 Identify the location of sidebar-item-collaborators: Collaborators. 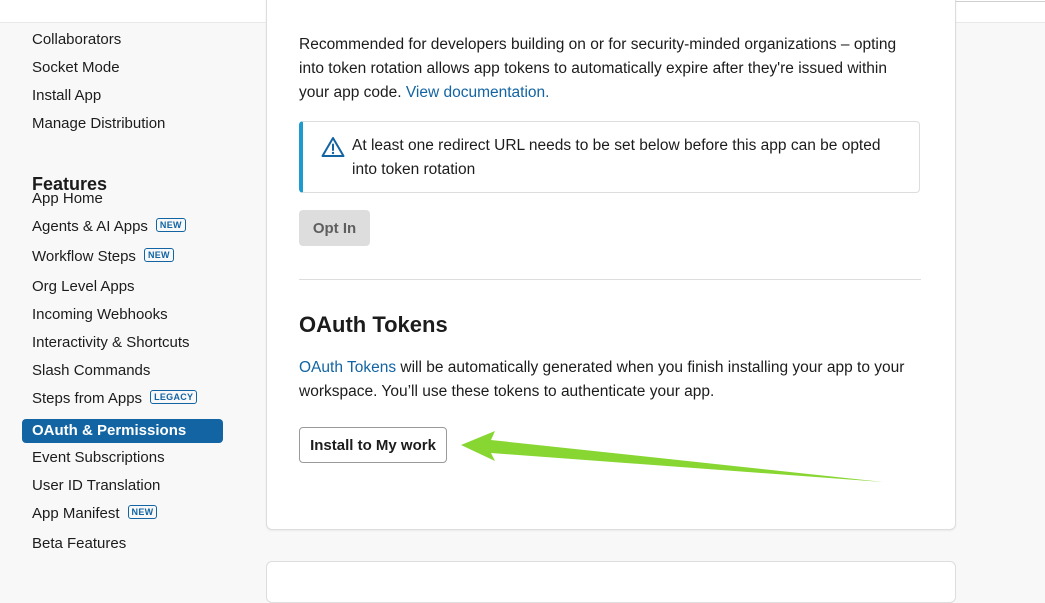
(76, 40).